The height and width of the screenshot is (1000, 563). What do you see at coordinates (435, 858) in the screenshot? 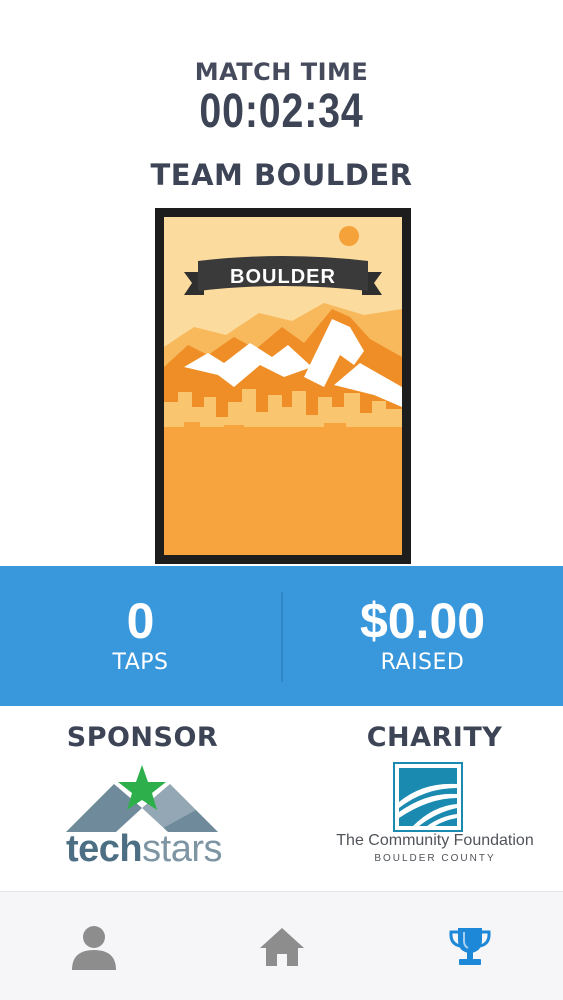
I see `charity-subtitle: BOULDER COUNTY` at bounding box center [435, 858].